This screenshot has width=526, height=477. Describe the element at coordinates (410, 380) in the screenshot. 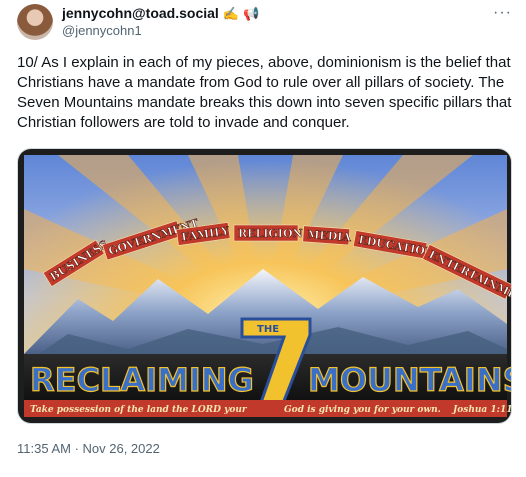

I see `title-mountains: MOUNTAINS` at that location.